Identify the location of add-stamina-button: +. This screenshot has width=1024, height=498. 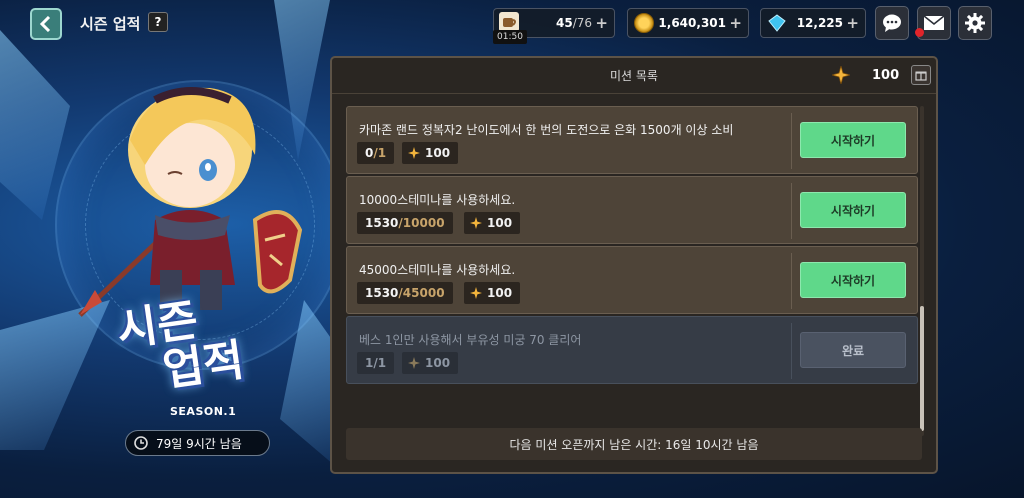
(601, 23).